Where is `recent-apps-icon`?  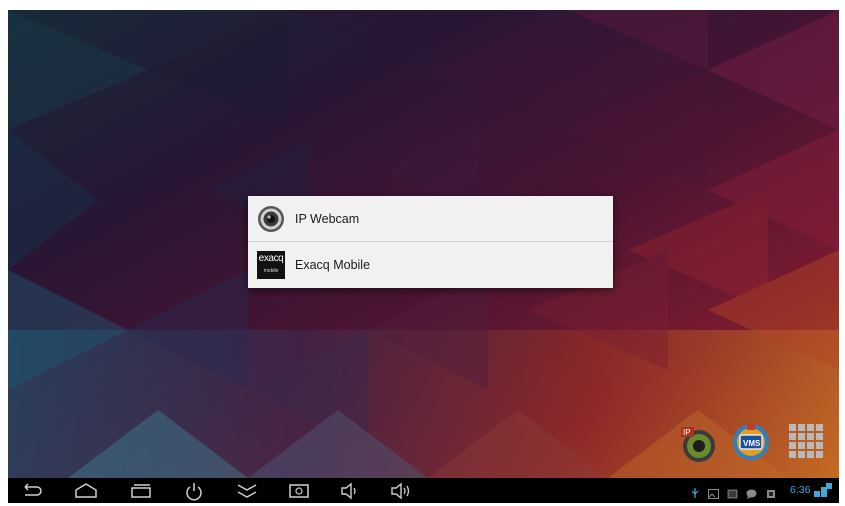
recent-apps-icon is located at coordinates (141, 491).